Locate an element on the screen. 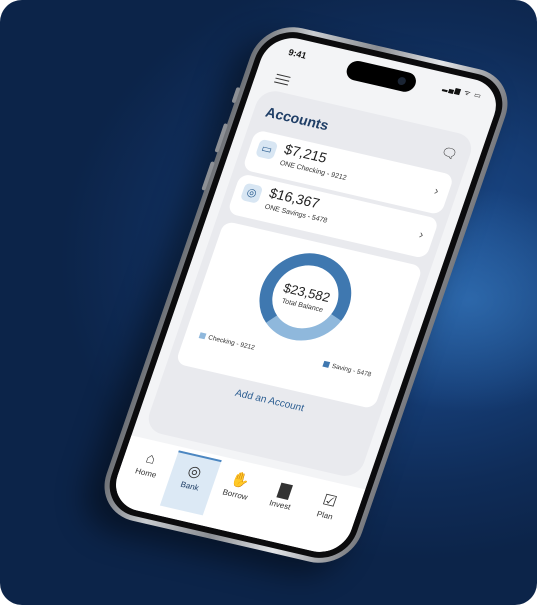  chat-icon: 🗨 is located at coordinates (449, 153).